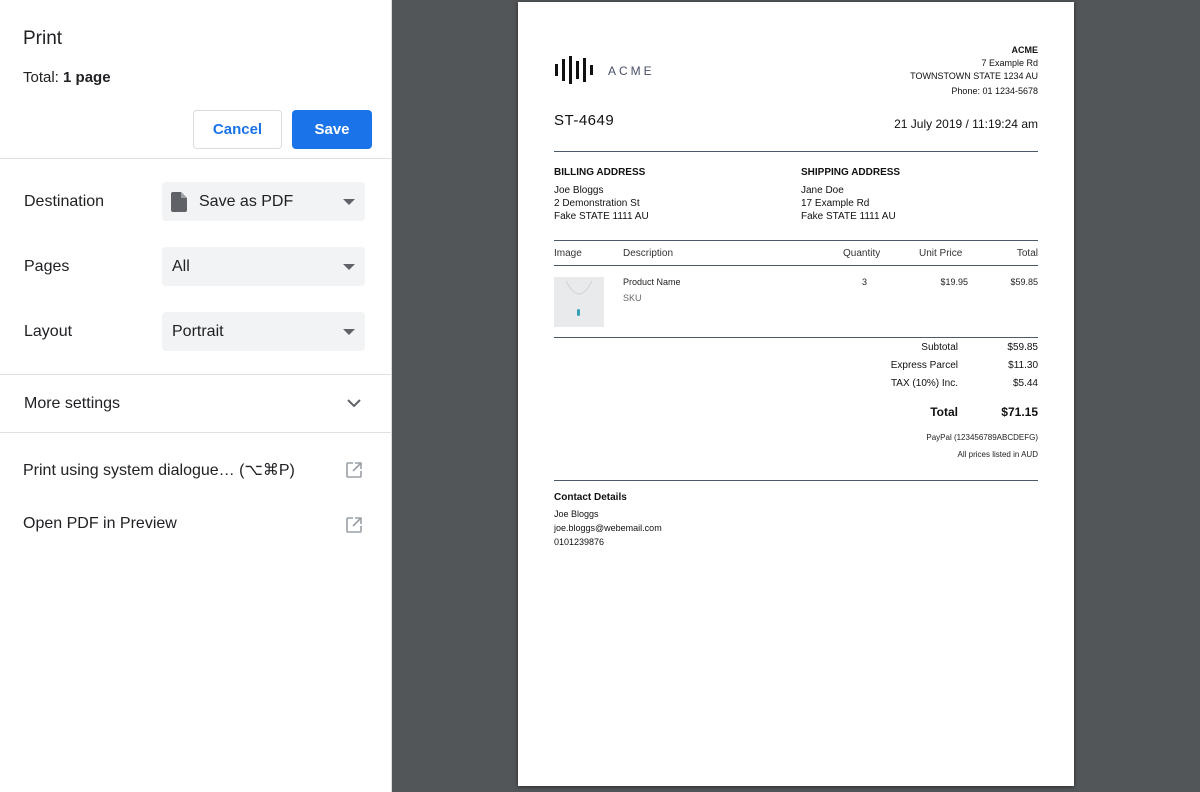 Image resolution: width=1200 pixels, height=792 pixels. I want to click on contact-email: joe.bloggs@webemail.com, so click(608, 528).